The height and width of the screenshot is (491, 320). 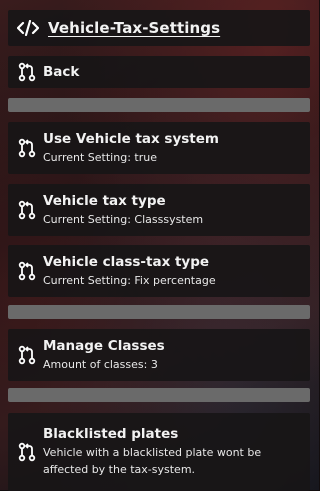 What do you see at coordinates (111, 434) in the screenshot?
I see `menu-item-label: Blacklisted plates` at bounding box center [111, 434].